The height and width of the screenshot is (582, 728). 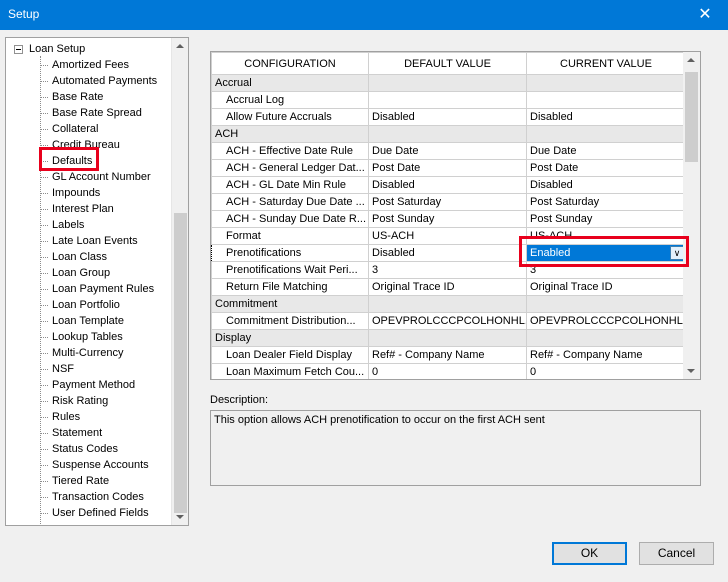 What do you see at coordinates (290, 236) in the screenshot?
I see `config-cell: Format` at bounding box center [290, 236].